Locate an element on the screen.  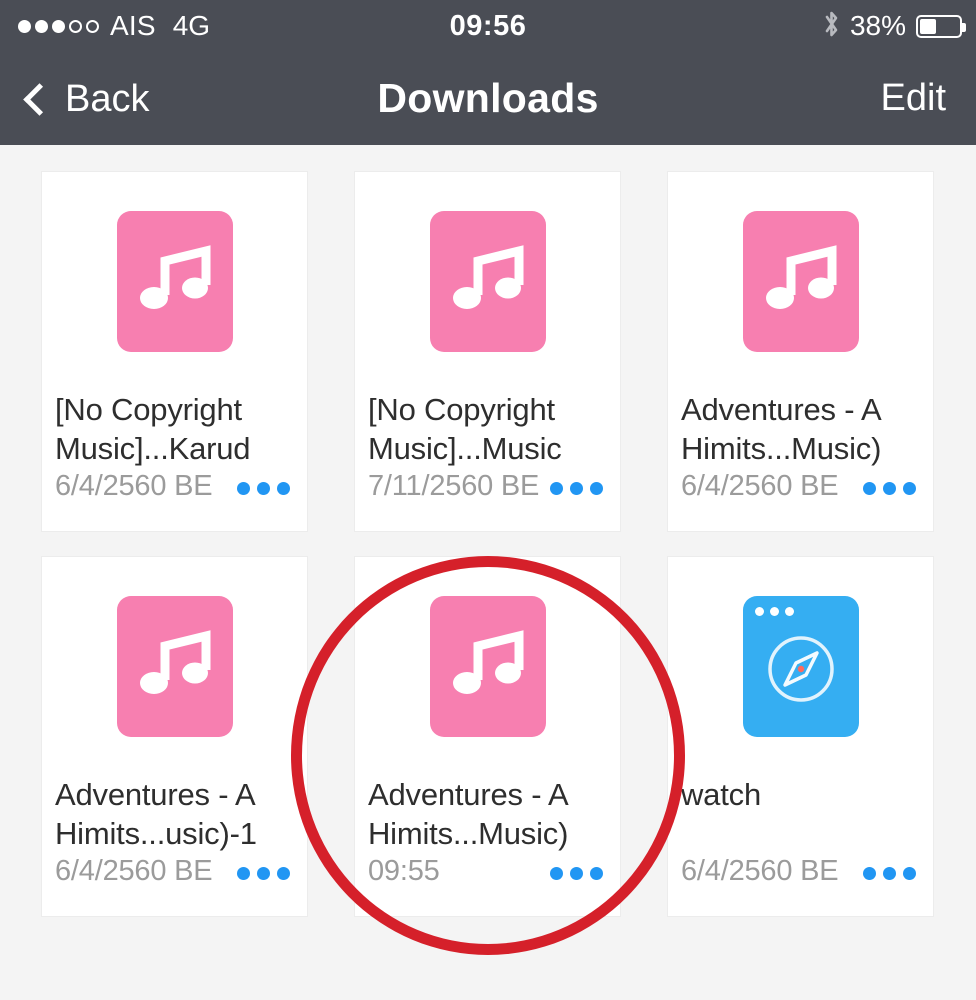
file-date: 7/11/2560 BE is located at coordinates (454, 486).